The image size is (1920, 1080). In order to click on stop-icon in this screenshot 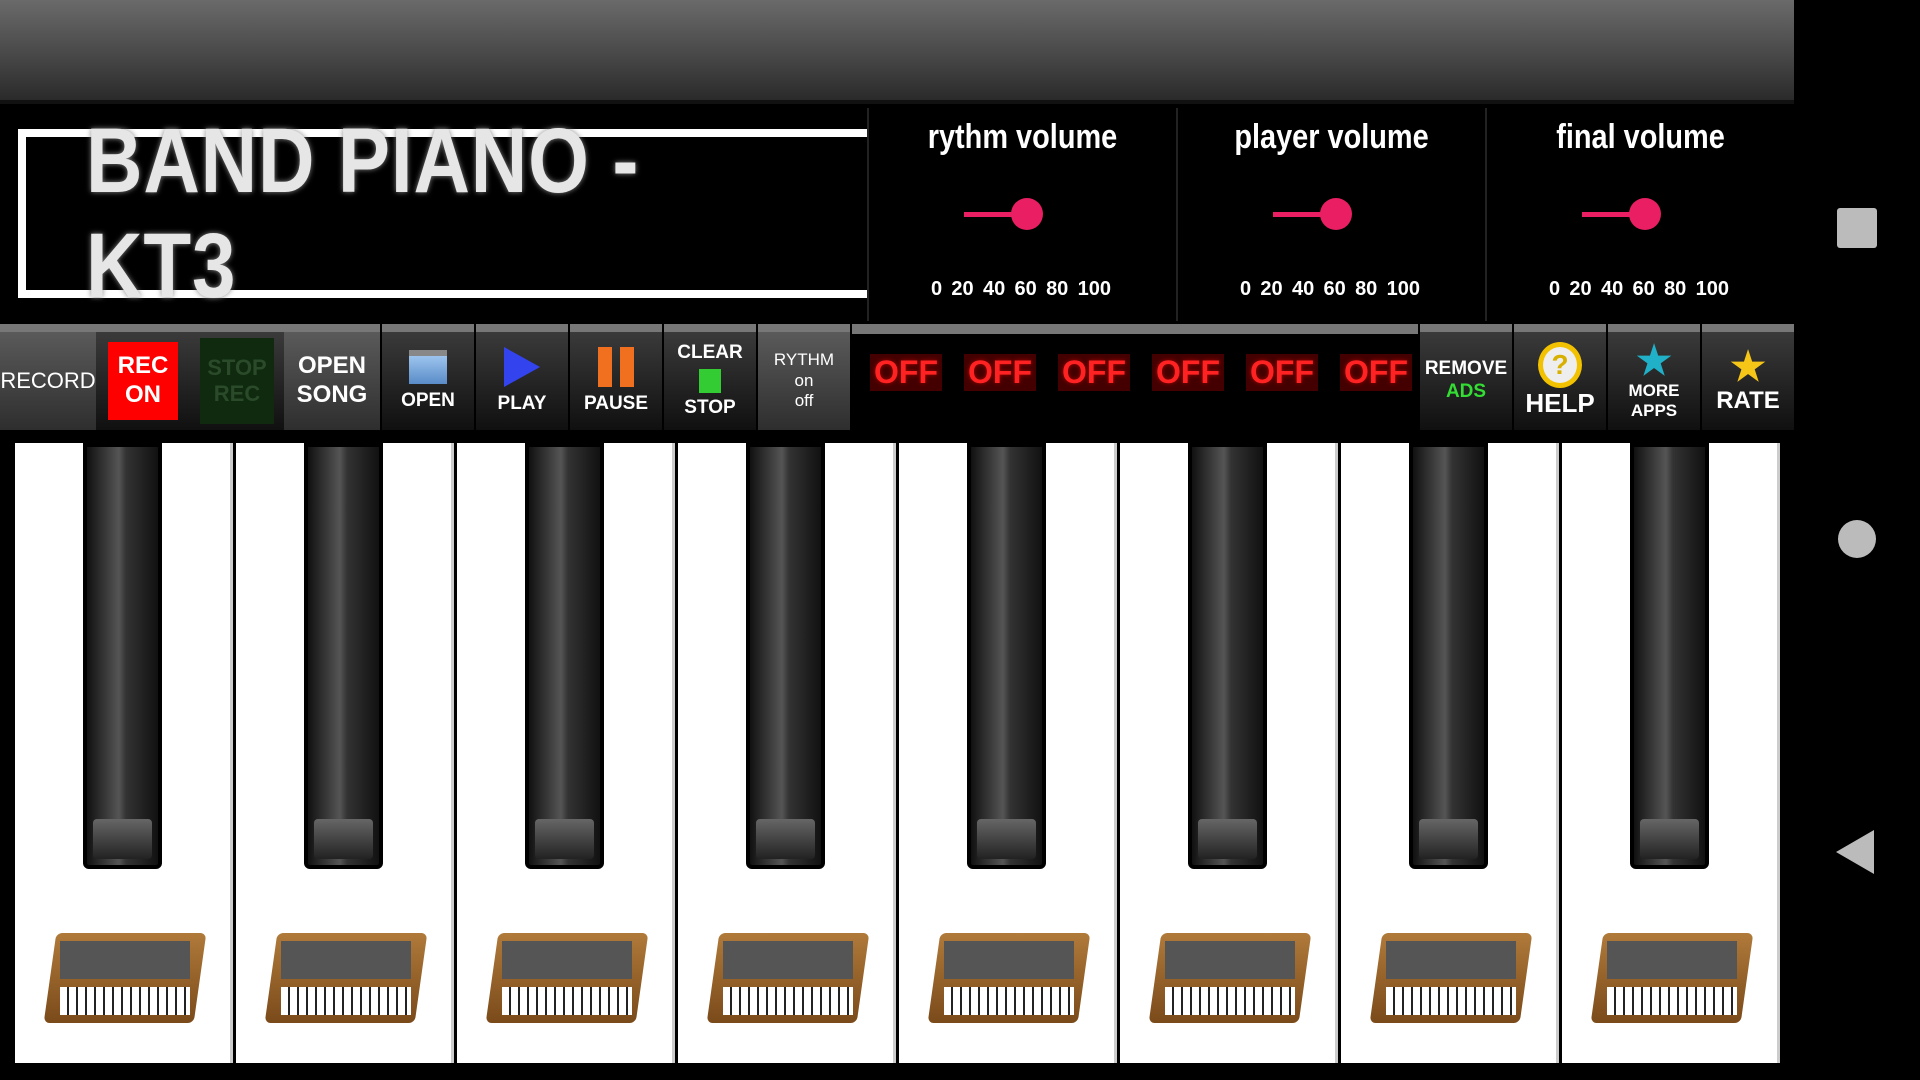, I will do `click(710, 381)`.